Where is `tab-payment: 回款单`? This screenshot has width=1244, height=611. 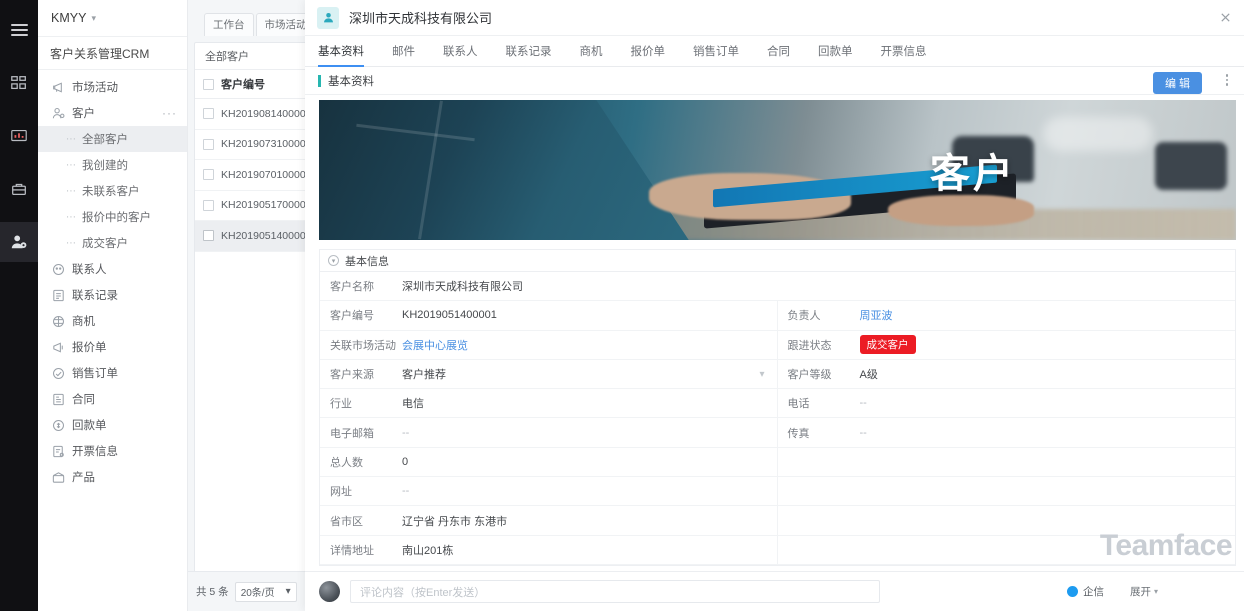 tab-payment: 回款单 is located at coordinates (835, 51).